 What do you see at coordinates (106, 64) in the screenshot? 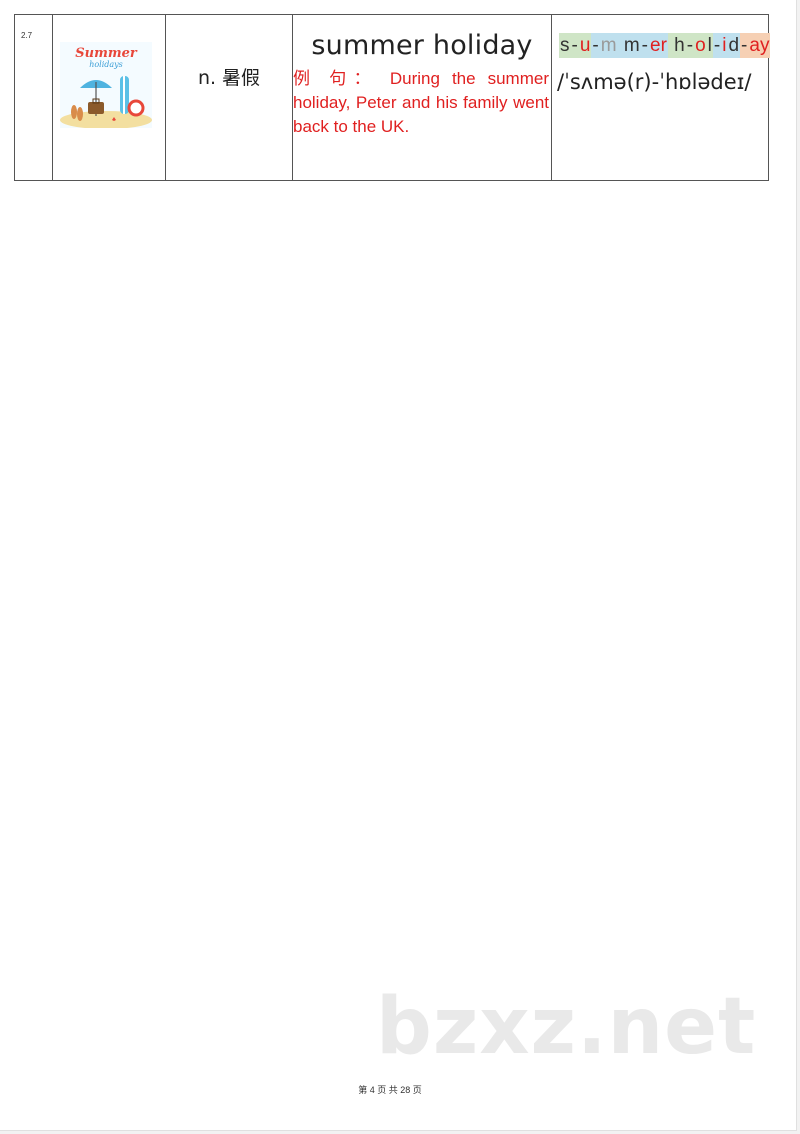
I see `illustration-subtitle: holidays` at bounding box center [106, 64].